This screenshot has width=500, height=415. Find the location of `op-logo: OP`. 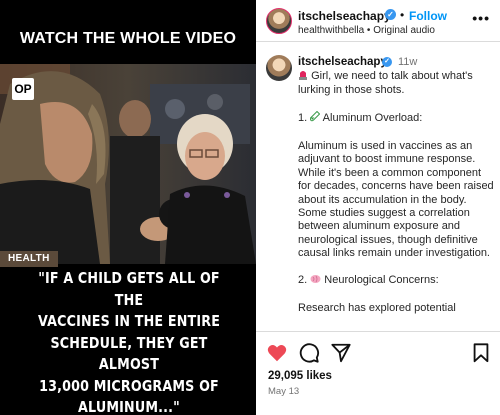

op-logo: OP is located at coordinates (23, 89).